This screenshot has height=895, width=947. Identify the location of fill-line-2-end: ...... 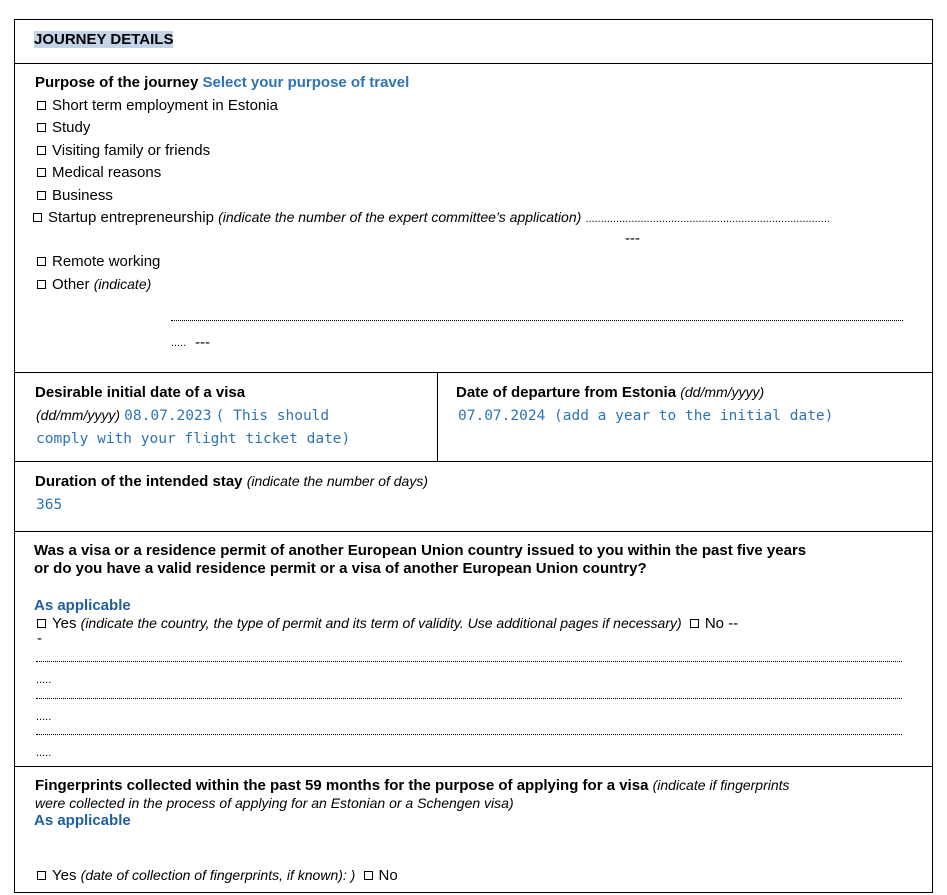
(43, 717).